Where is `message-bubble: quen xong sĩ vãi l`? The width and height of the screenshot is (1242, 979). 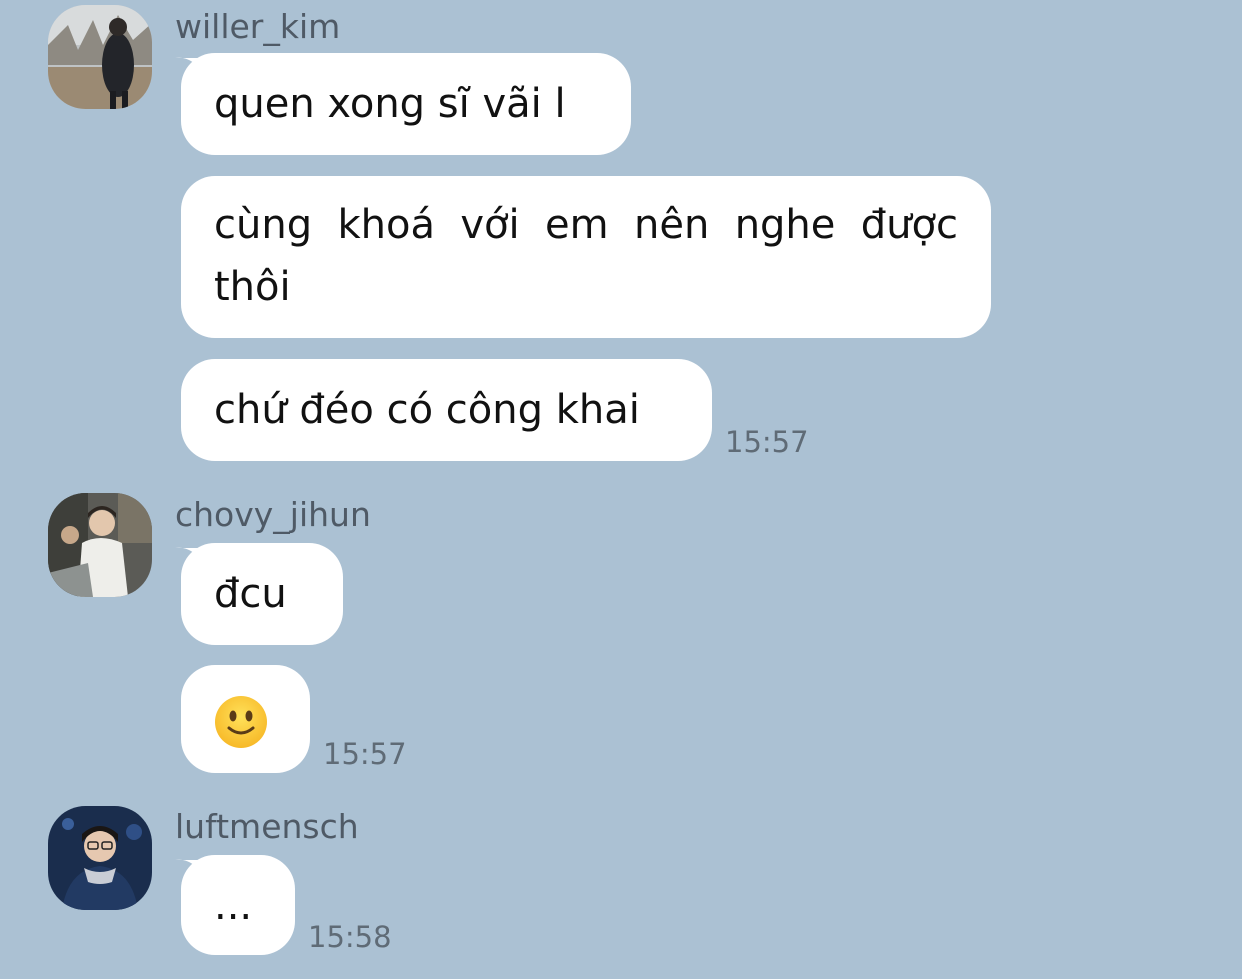 message-bubble: quen xong sĩ vãi l is located at coordinates (406, 104).